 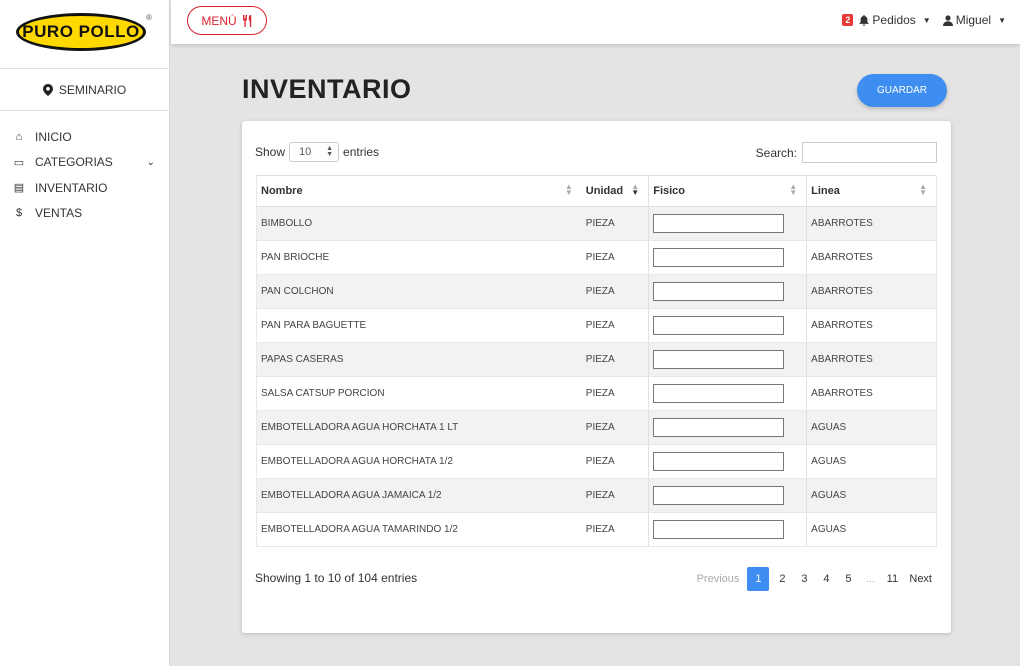 What do you see at coordinates (74, 162) in the screenshot?
I see `sidebar-item-label: CATEGORIAS` at bounding box center [74, 162].